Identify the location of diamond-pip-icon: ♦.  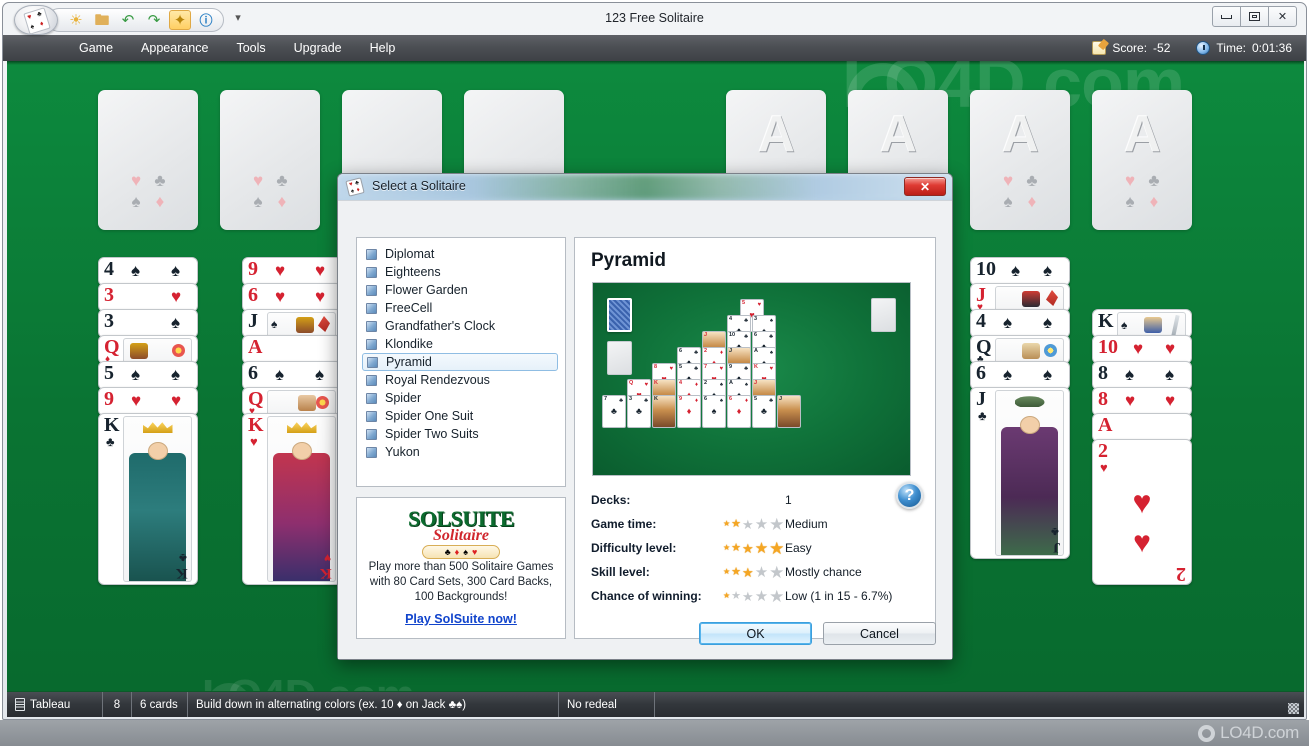
(42, 24).